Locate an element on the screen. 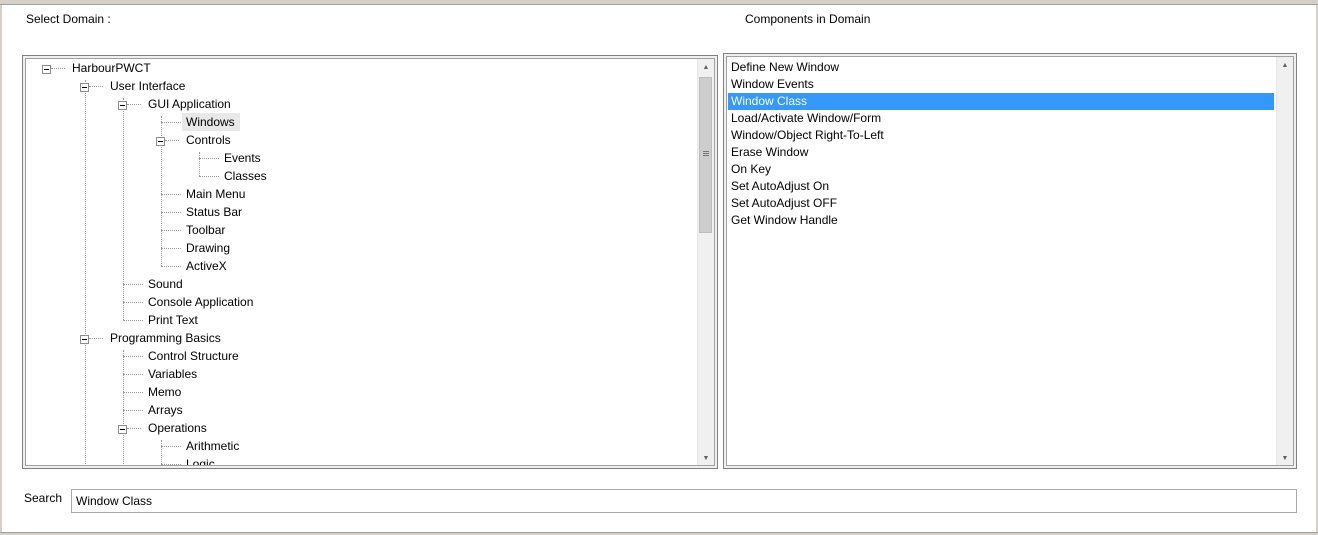 This screenshot has height=535, width=1318. tree-item-activex: ActiveX is located at coordinates (206, 266).